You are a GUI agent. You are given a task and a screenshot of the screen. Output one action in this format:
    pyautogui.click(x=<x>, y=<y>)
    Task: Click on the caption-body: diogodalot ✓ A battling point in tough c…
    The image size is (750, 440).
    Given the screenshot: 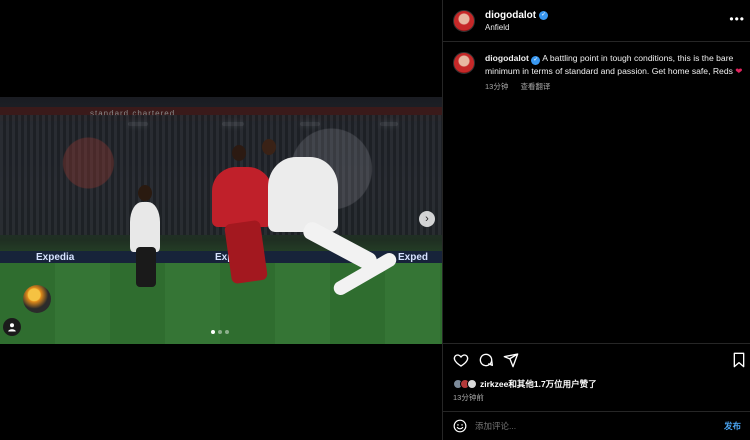 What is the action you would take?
    pyautogui.click(x=614, y=72)
    